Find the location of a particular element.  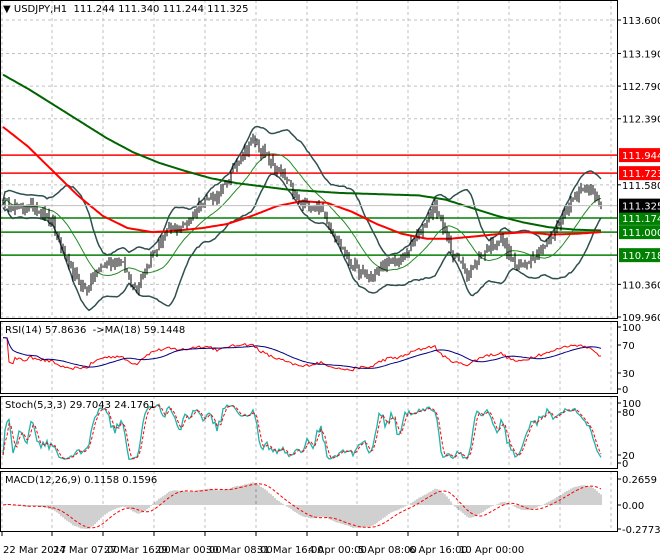

price-tick-label: 112.390 is located at coordinates (641, 120).